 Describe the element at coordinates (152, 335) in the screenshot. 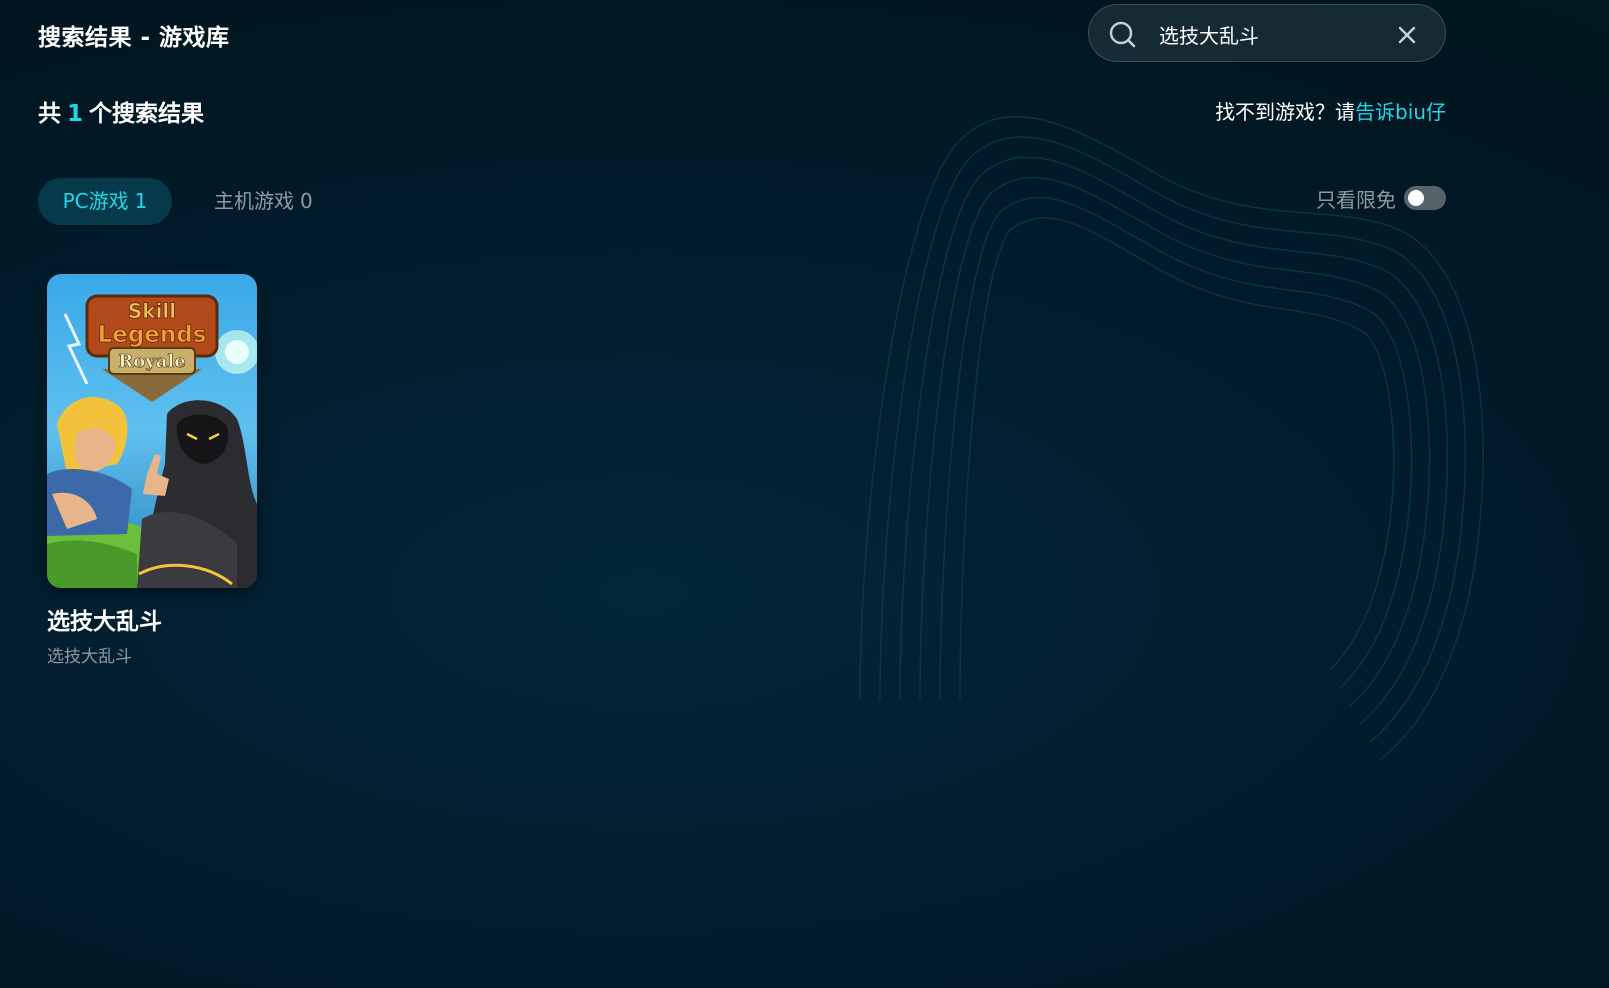

I see `cover-logo-line2: Legends` at that location.